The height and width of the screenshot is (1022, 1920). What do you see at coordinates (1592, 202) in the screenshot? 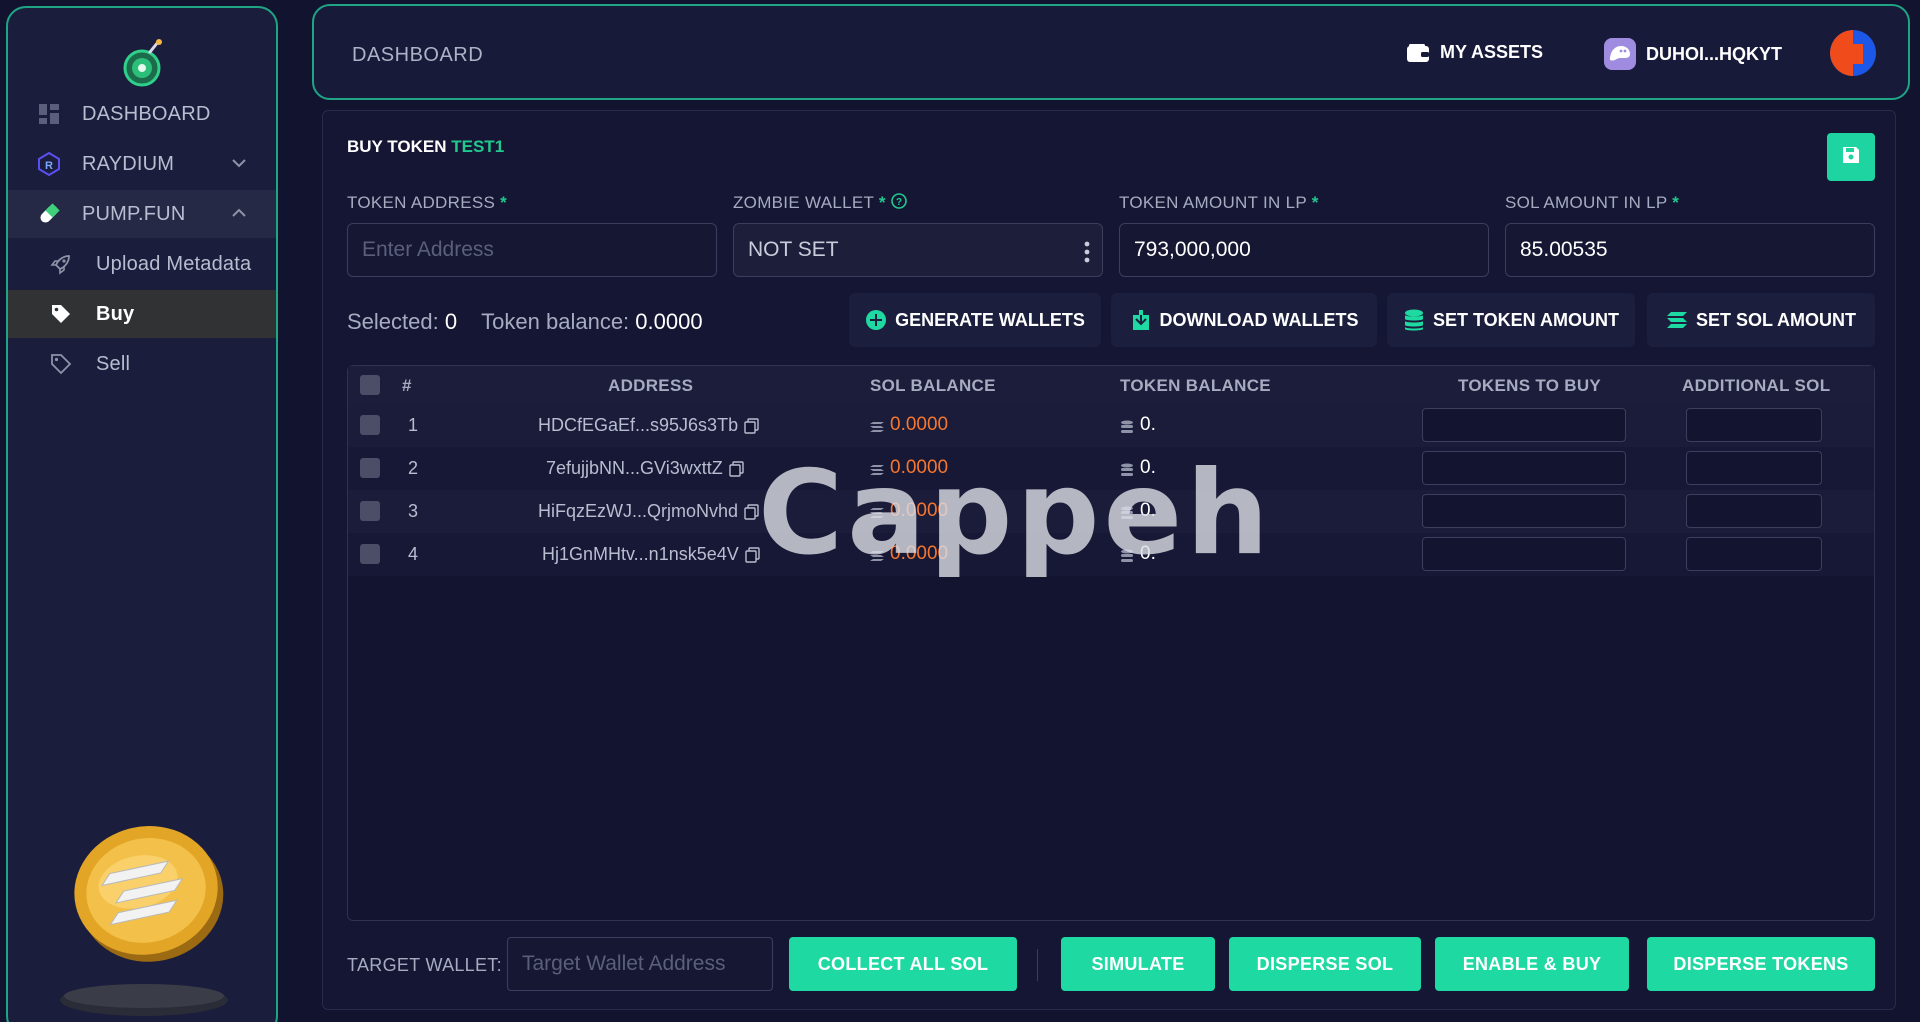
I see `sol-amount-label: SOL AMOUNT IN LP *` at bounding box center [1592, 202].